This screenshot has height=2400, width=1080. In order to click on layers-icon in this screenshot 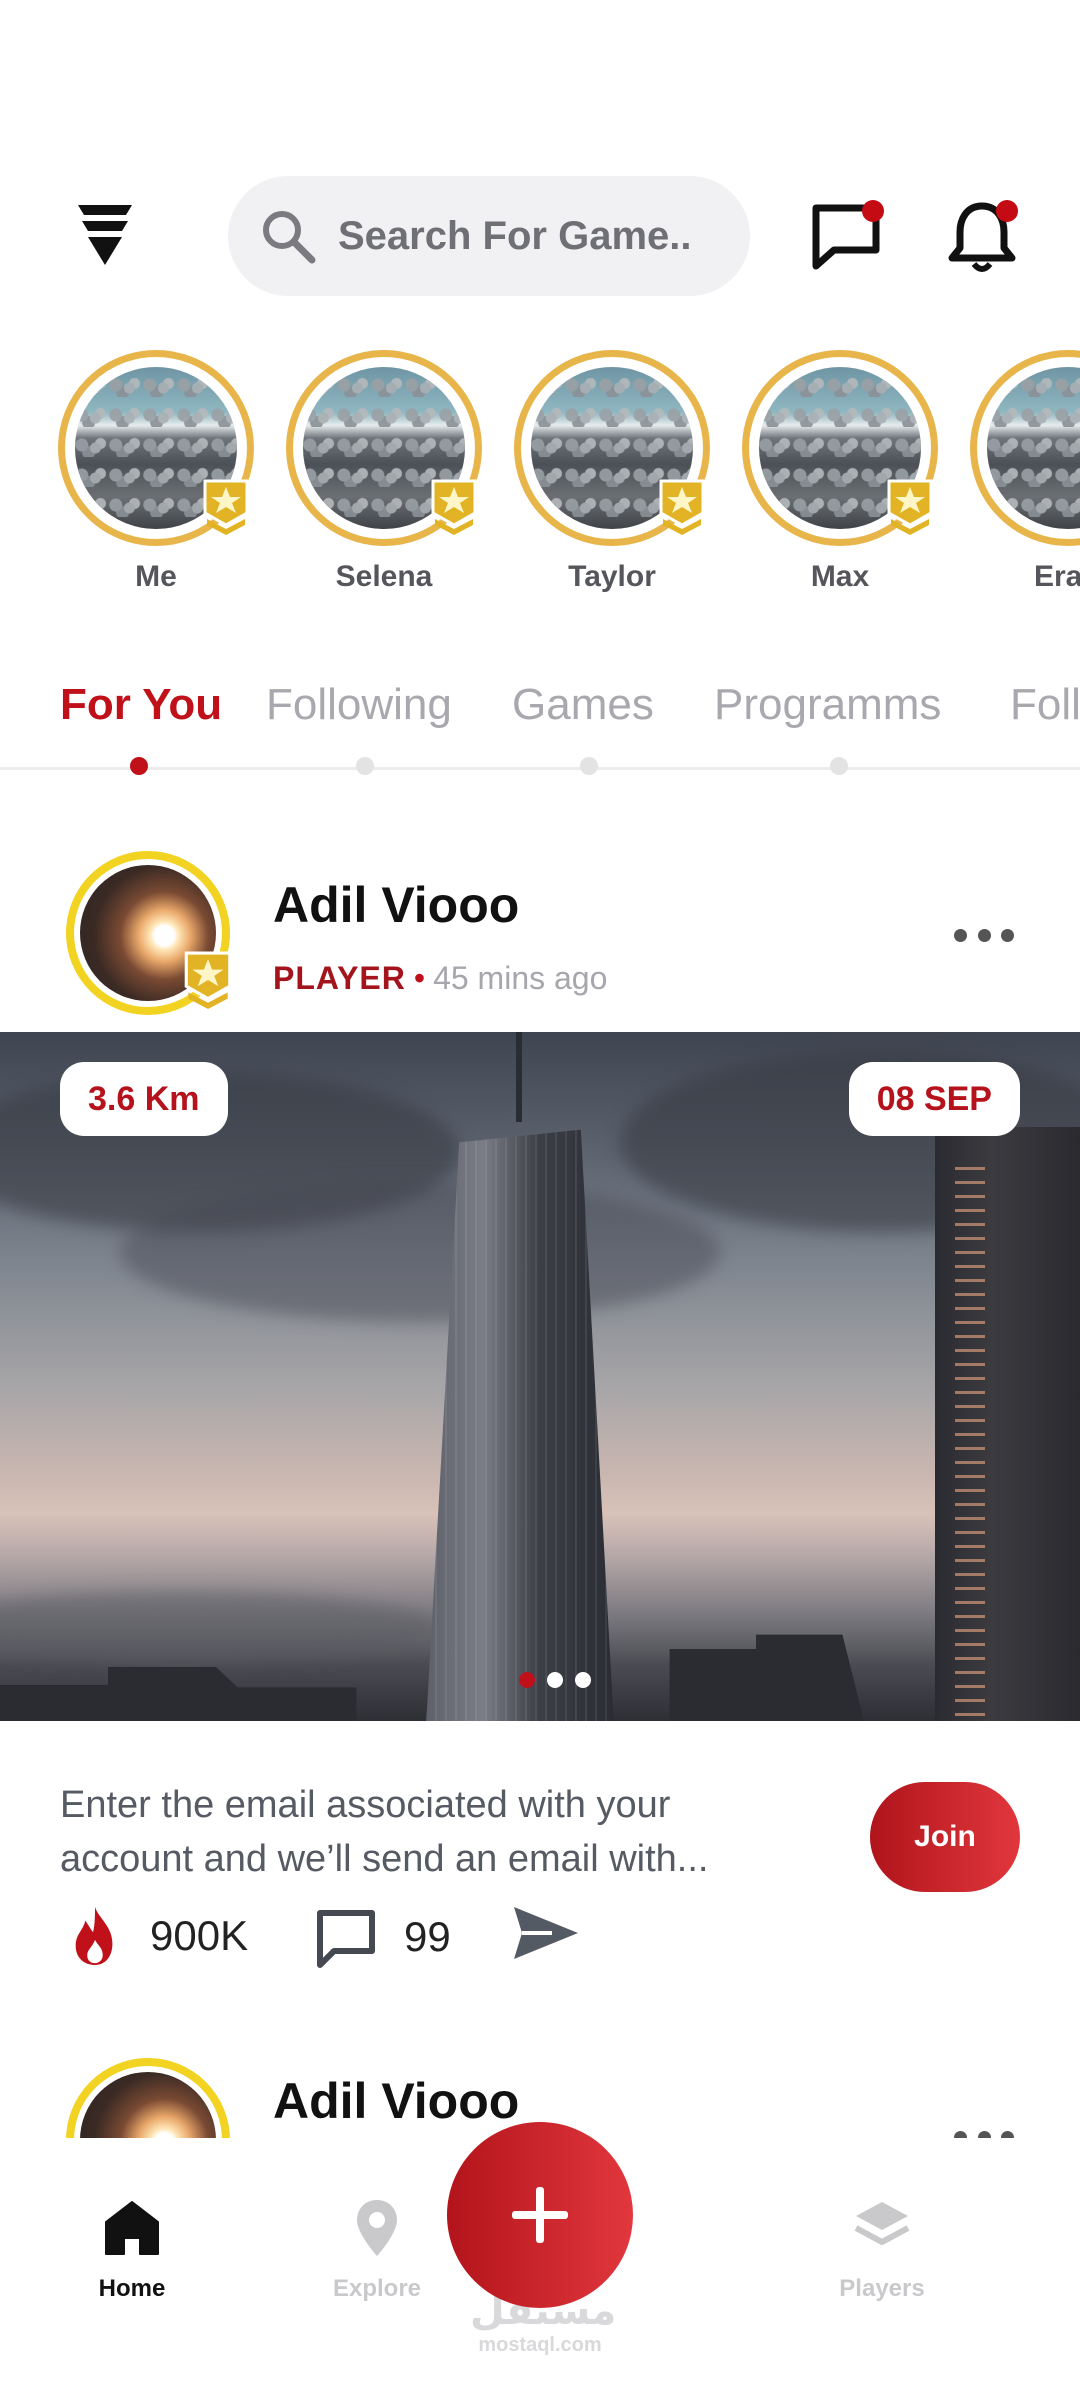, I will do `click(882, 2223)`.